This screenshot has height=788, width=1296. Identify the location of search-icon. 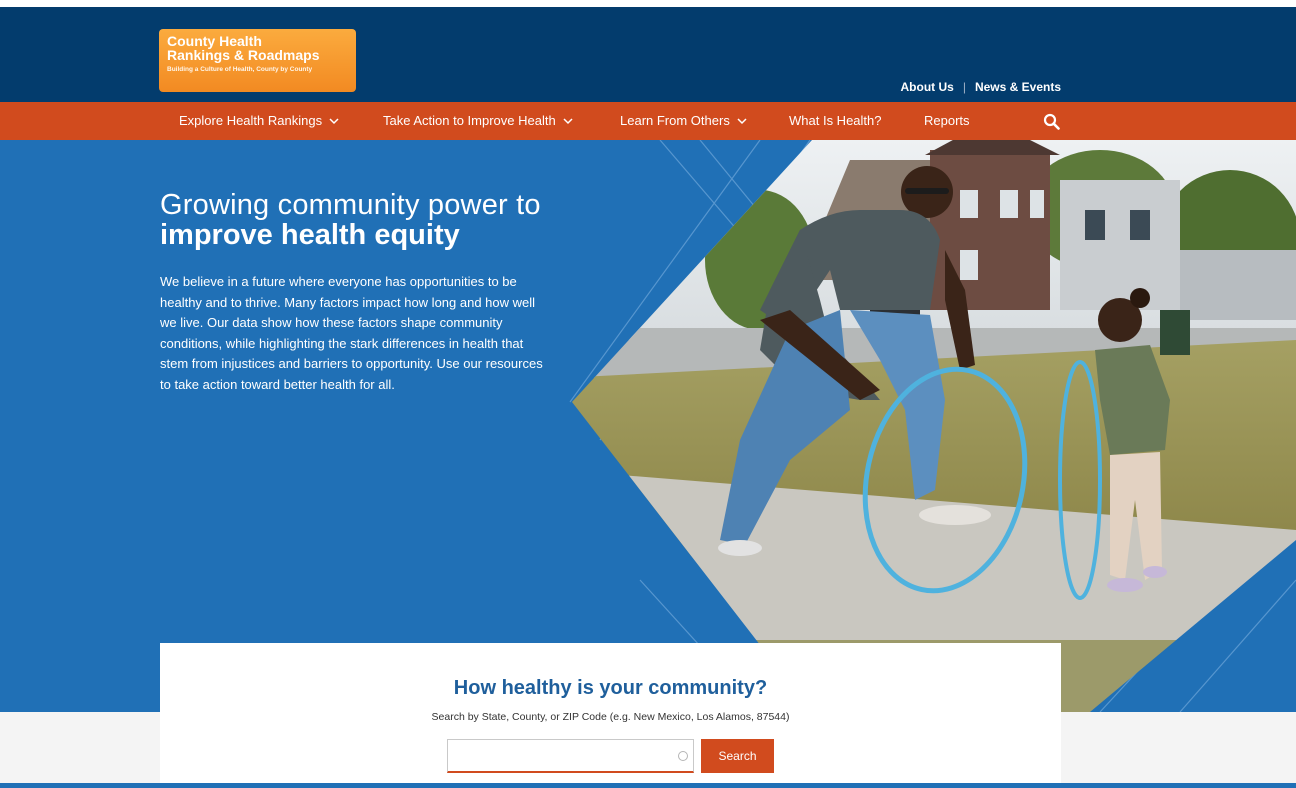
(1051, 121).